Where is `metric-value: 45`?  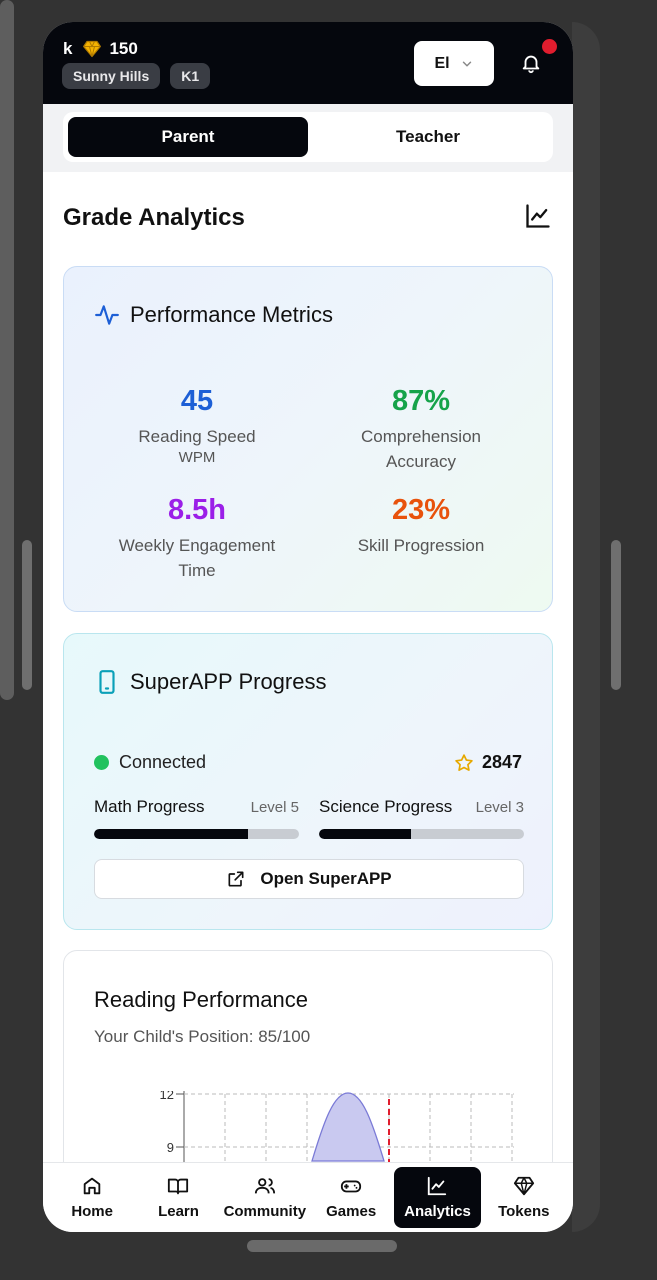
metric-value: 45 is located at coordinates (197, 401).